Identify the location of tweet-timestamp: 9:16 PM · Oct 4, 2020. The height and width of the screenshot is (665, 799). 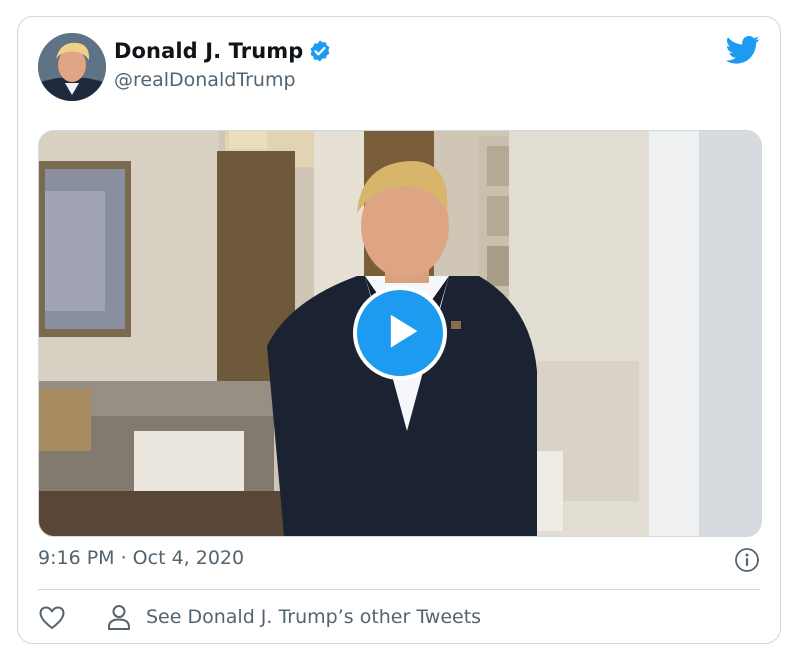
(141, 558).